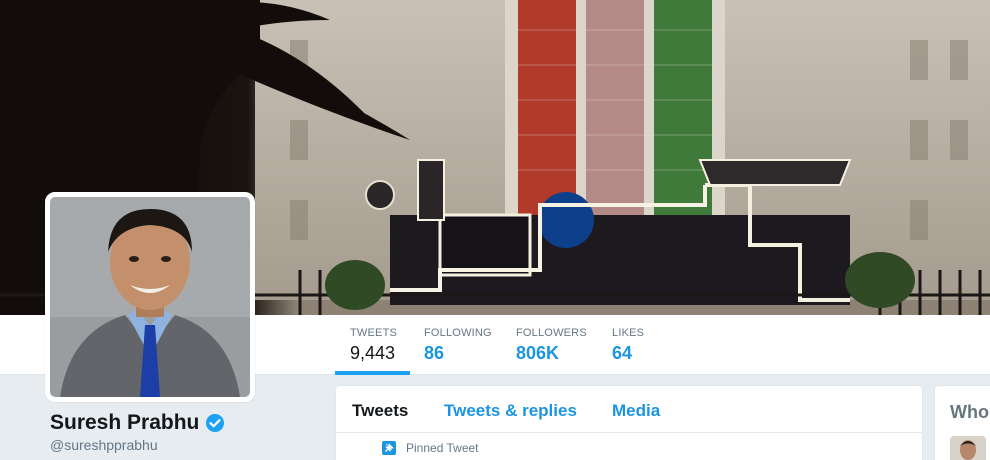 The width and height of the screenshot is (990, 460). What do you see at coordinates (510, 411) in the screenshot?
I see `tab-tweets-replies: Tweets & replies` at bounding box center [510, 411].